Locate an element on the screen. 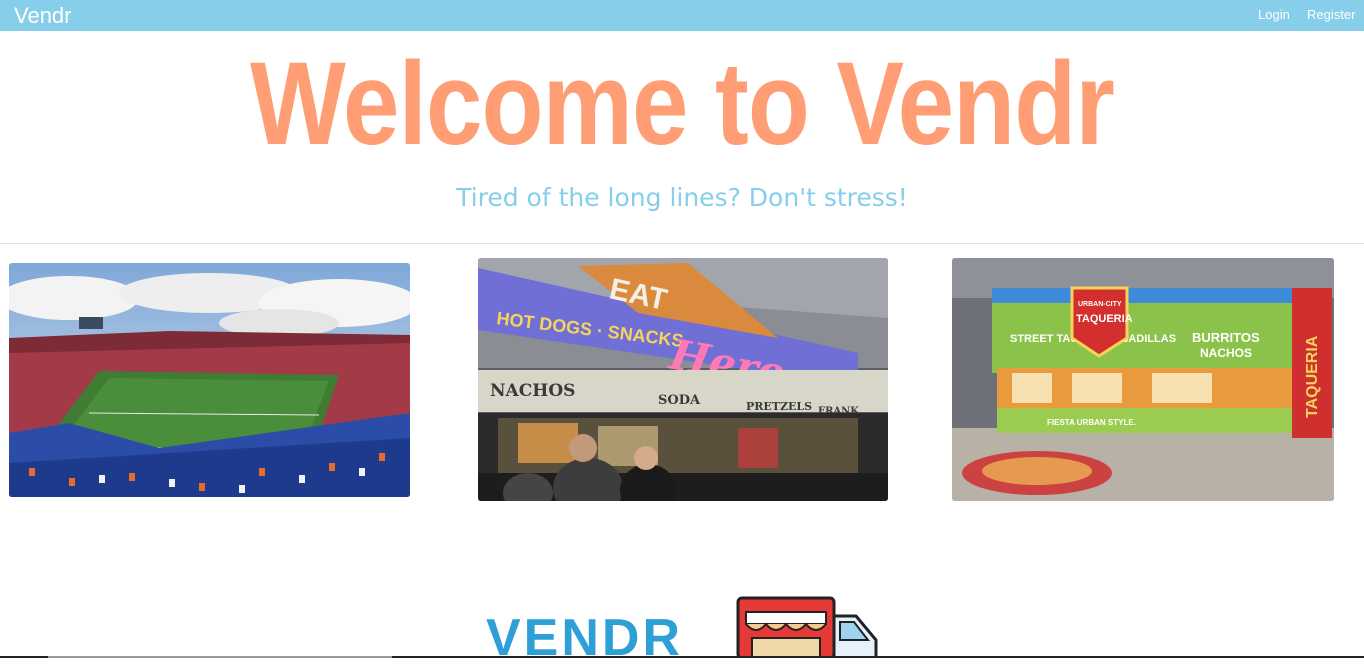 Image resolution: width=1364 pixels, height=667 pixels. register-link: Register is located at coordinates (1331, 15).